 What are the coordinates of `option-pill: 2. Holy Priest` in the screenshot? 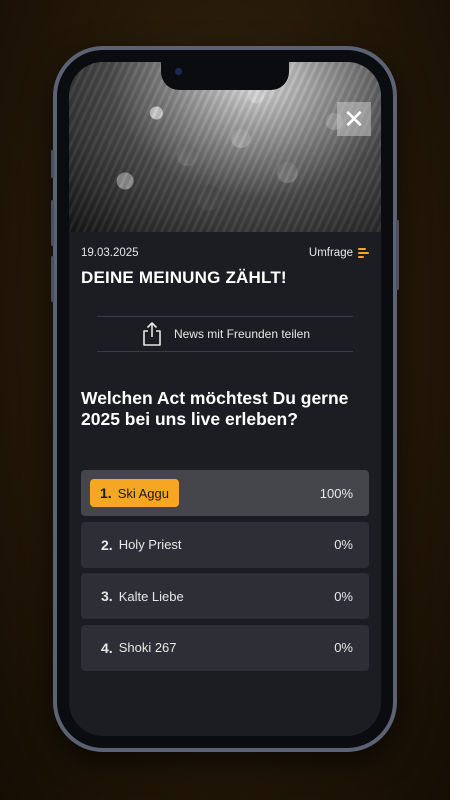 It's located at (141, 545).